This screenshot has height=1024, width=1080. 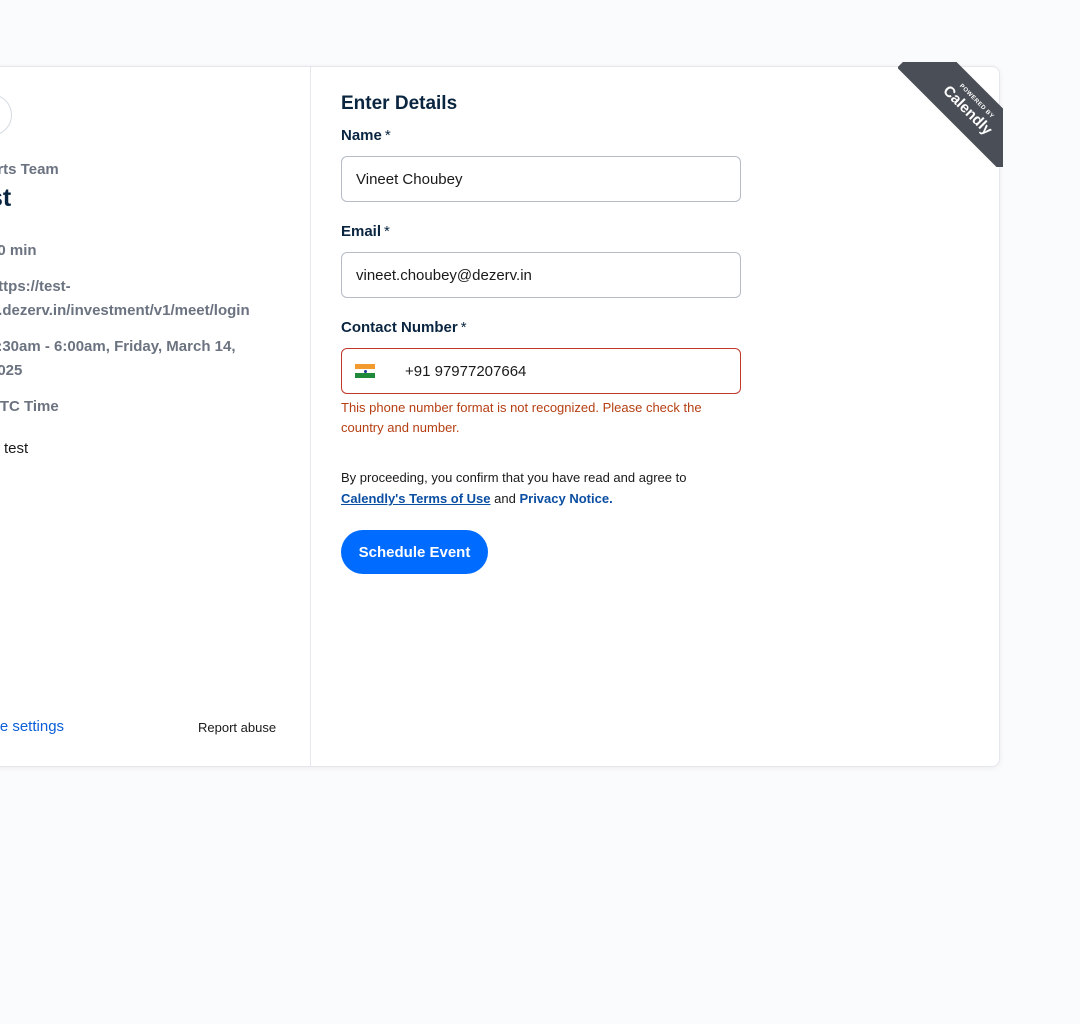 I want to click on location-line-1: https://test-, so click(x=35, y=286).